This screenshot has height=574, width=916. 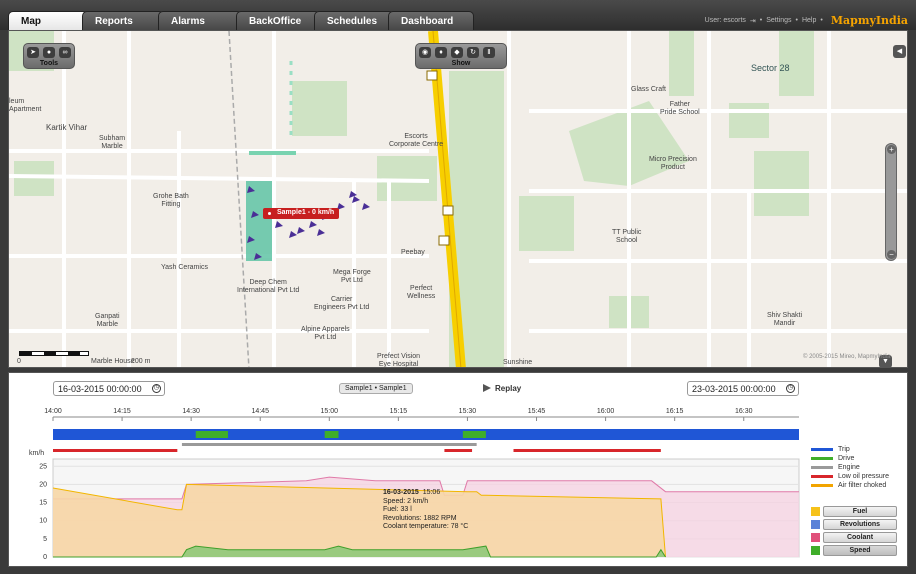 I want to click on time-tick-label: 15:15, so click(x=399, y=411).